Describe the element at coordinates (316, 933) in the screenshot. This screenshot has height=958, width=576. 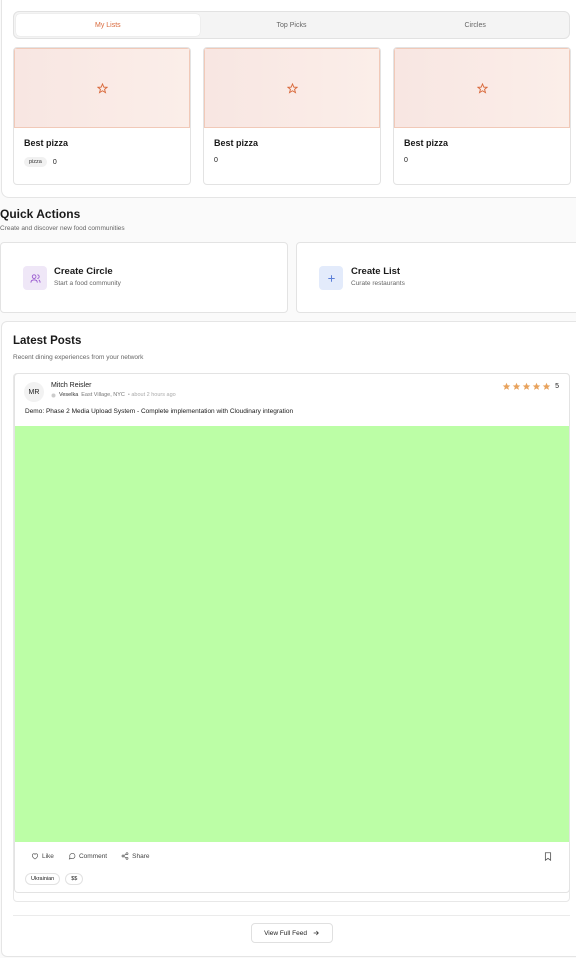
I see `arrow-right-icon` at that location.